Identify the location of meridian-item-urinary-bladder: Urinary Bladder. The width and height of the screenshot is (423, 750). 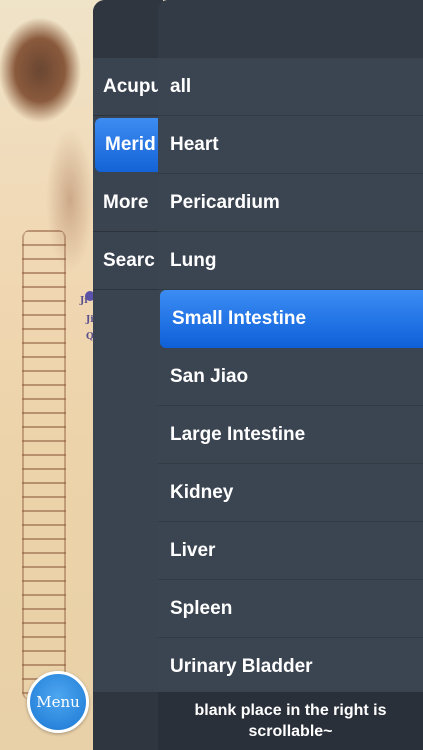
(290, 667).